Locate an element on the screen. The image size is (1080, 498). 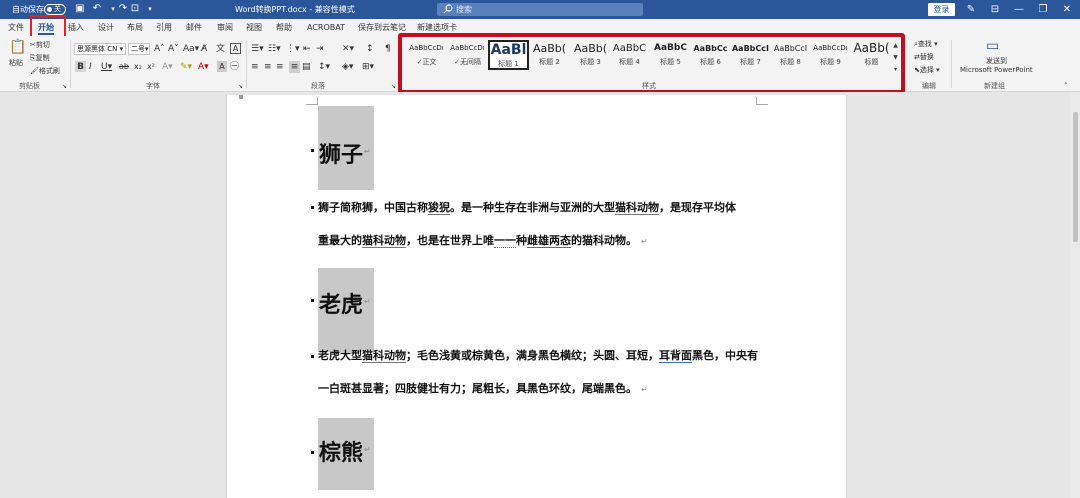
tab-acrobat: ACROBAT is located at coordinates (326, 27).